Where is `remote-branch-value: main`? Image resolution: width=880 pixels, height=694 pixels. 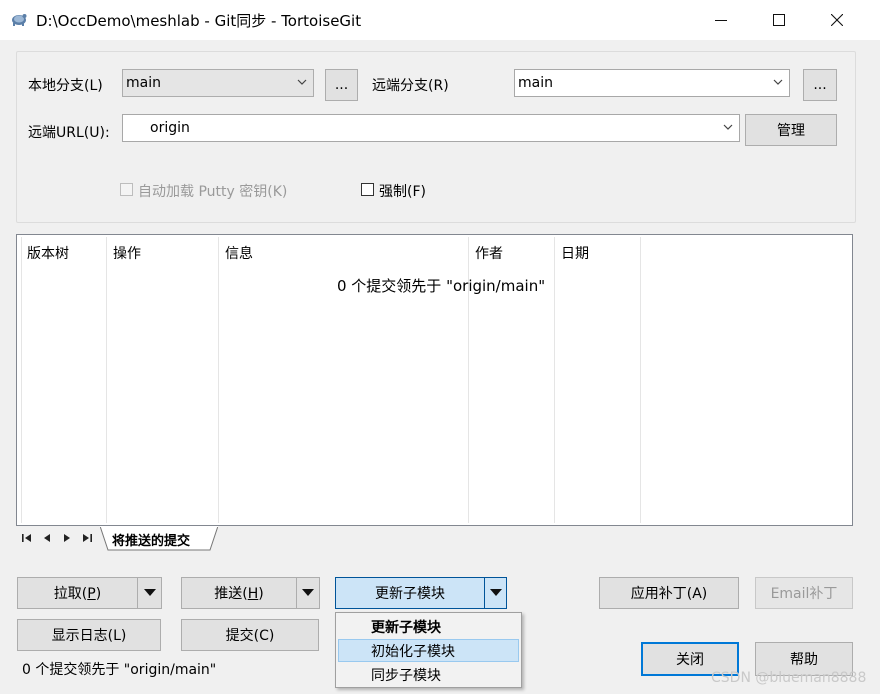
remote-branch-value: main is located at coordinates (535, 83).